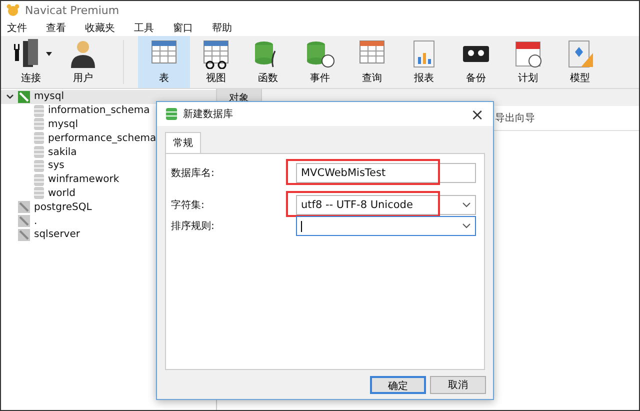 This screenshot has height=411, width=640. Describe the element at coordinates (268, 62) in the screenshot. I see `toolbar-button: 函数` at that location.